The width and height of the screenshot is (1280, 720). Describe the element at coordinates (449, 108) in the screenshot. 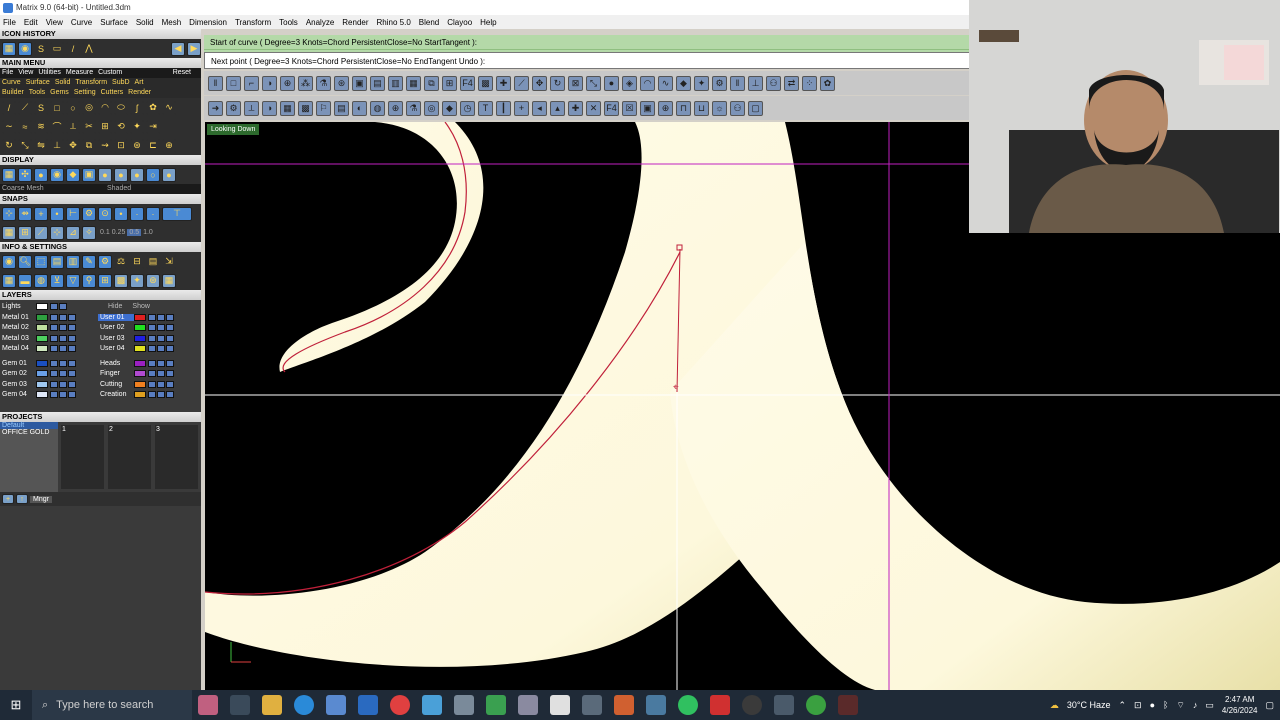

I see `gem-icon: ◆` at that location.